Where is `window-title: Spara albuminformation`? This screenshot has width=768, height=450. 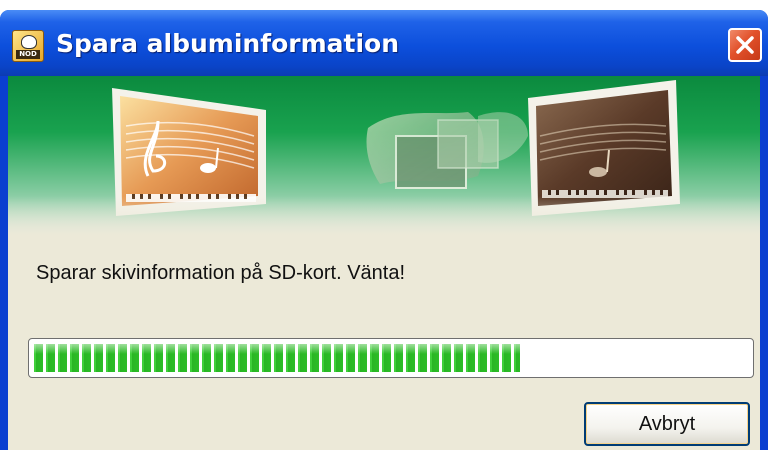
window-title: Spara albuminformation is located at coordinates (228, 43).